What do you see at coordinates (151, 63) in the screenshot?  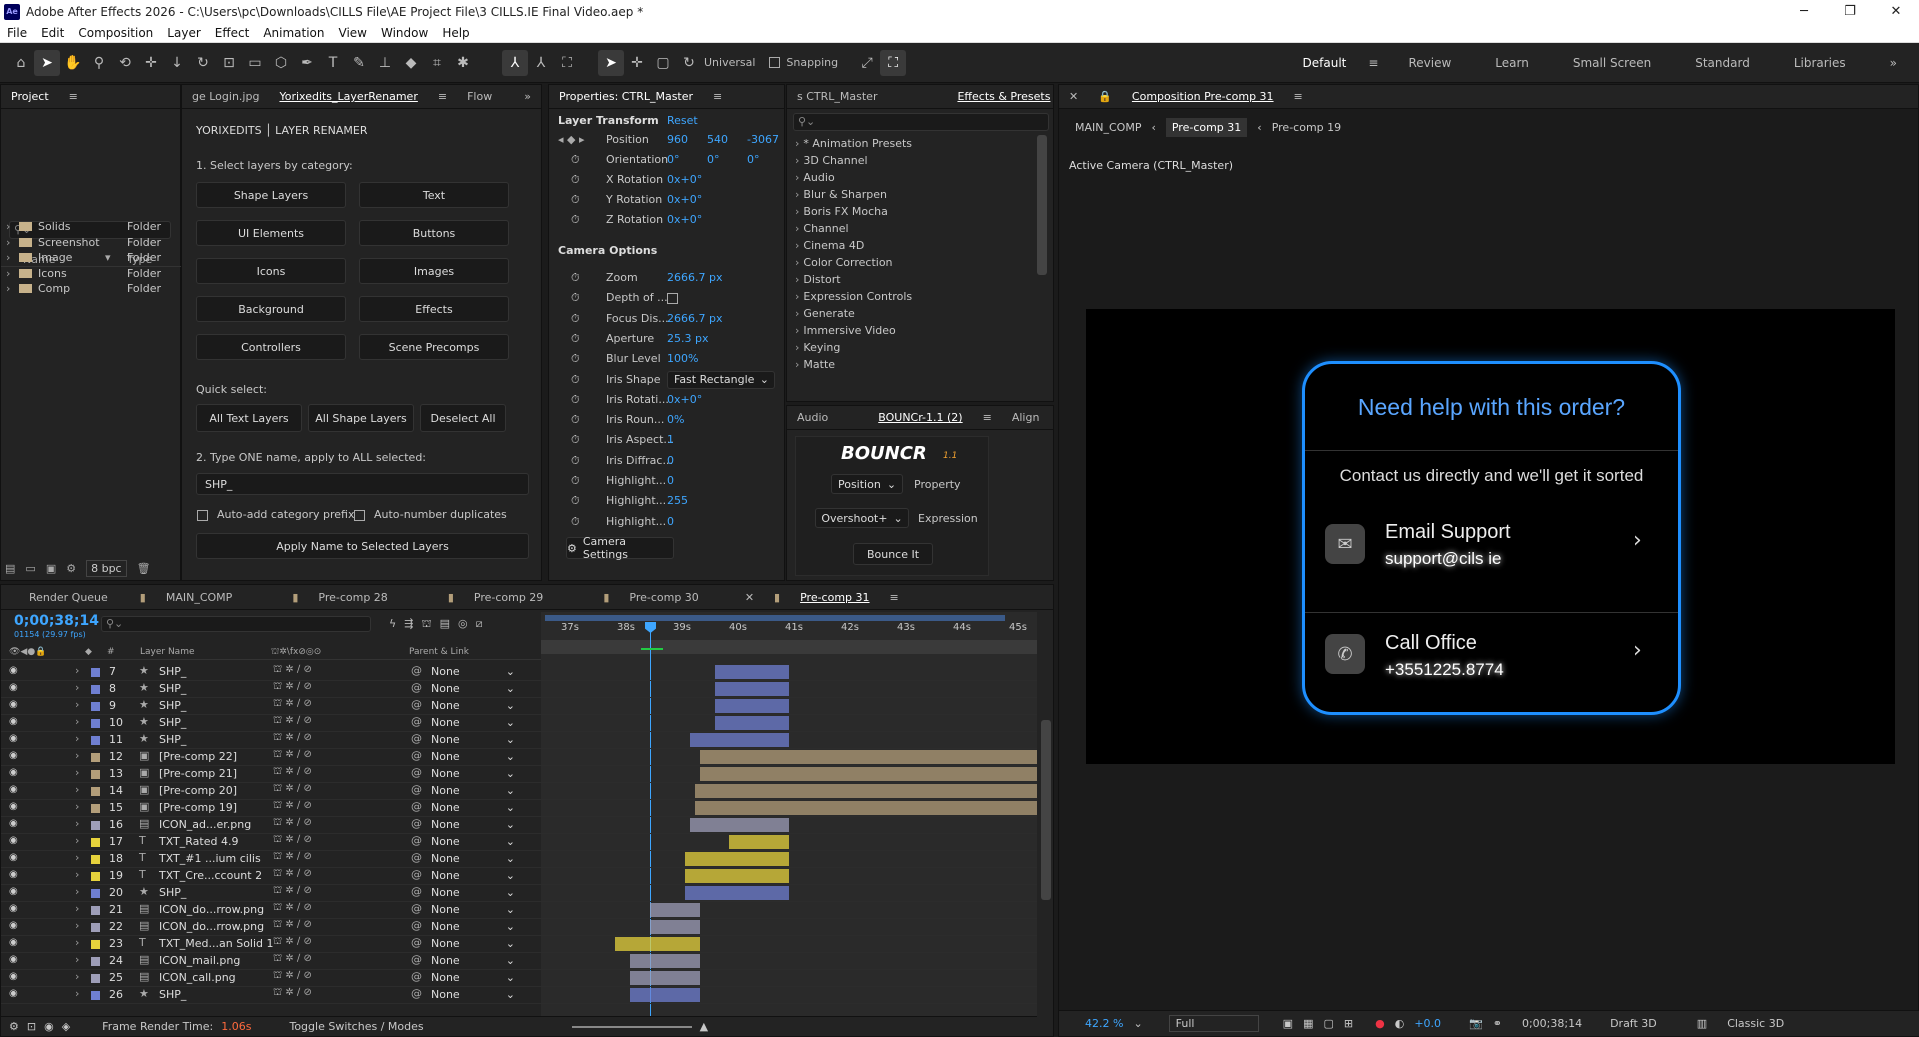 I see `pan-tool-icon: ✛` at bounding box center [151, 63].